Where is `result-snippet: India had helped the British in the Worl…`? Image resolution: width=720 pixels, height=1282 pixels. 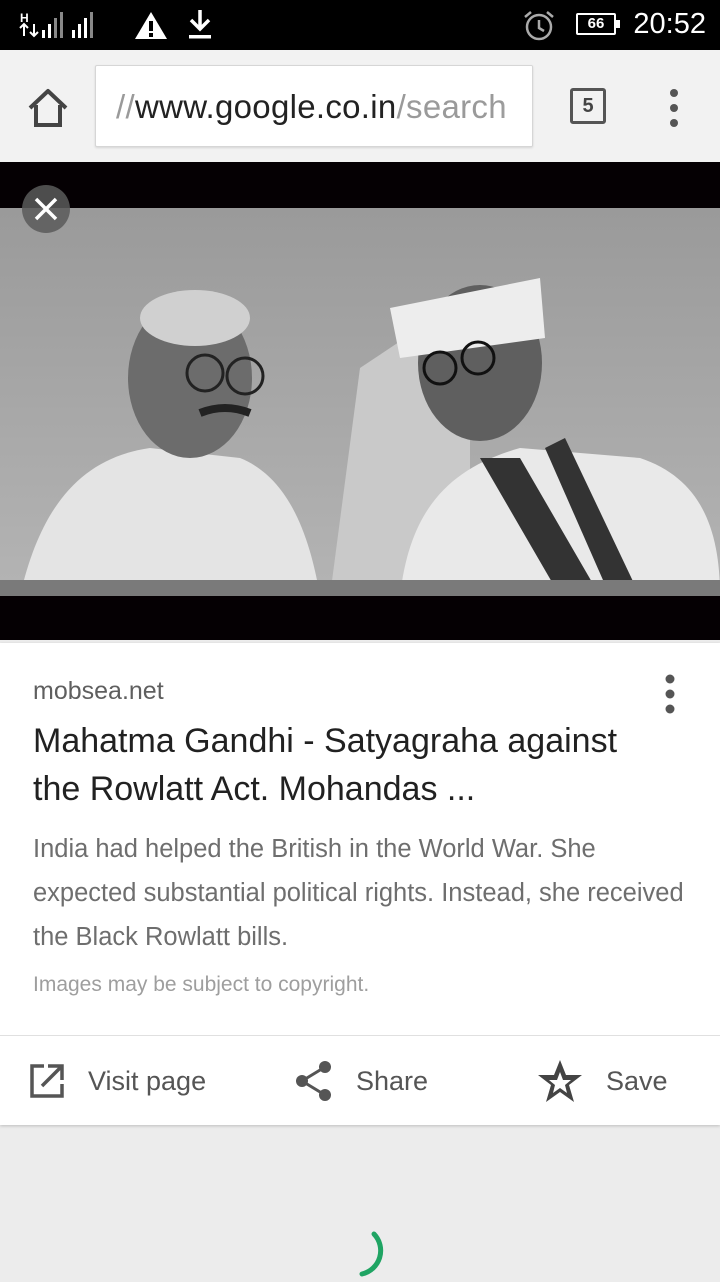
result-snippet: India had helped the British in the Worl… is located at coordinates (358, 893).